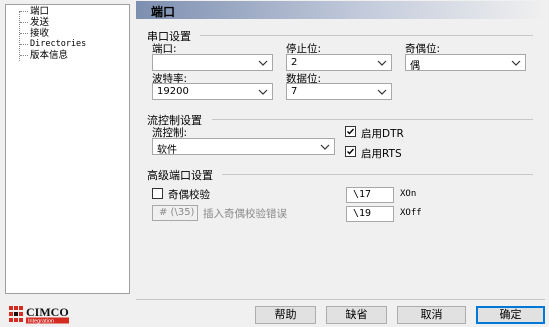 Image resolution: width=549 pixels, height=327 pixels. What do you see at coordinates (163, 12) in the screenshot?
I see `page-title: 端口` at bounding box center [163, 12].